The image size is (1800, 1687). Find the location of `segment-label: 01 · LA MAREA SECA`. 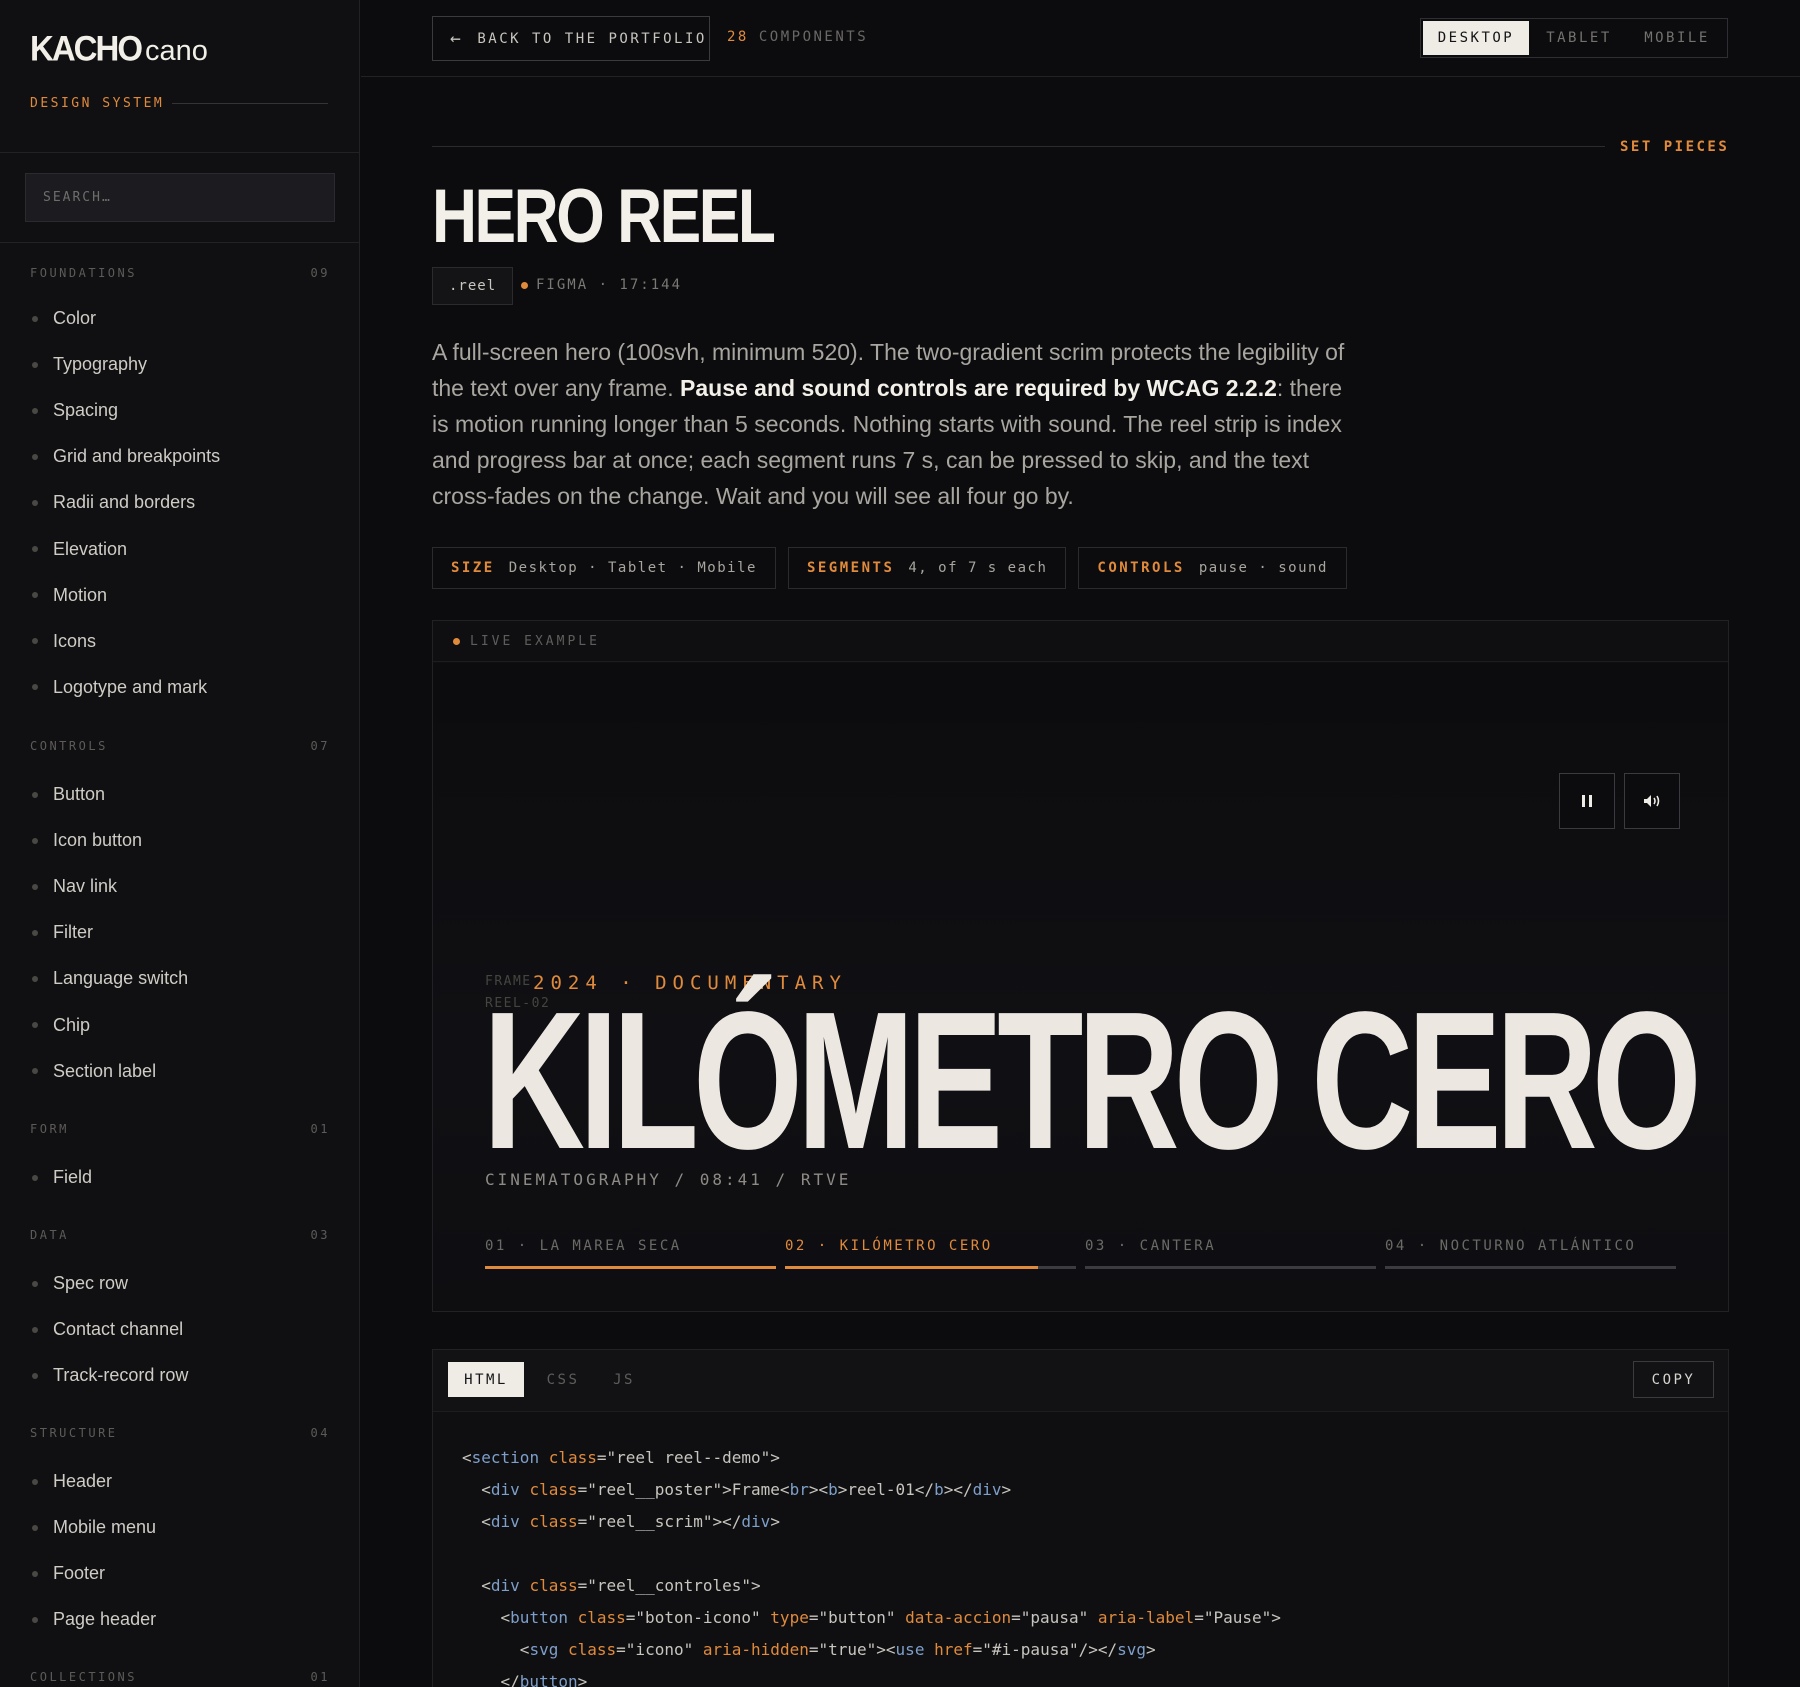

segment-label: 01 · LA MAREA SECA is located at coordinates (583, 1246).